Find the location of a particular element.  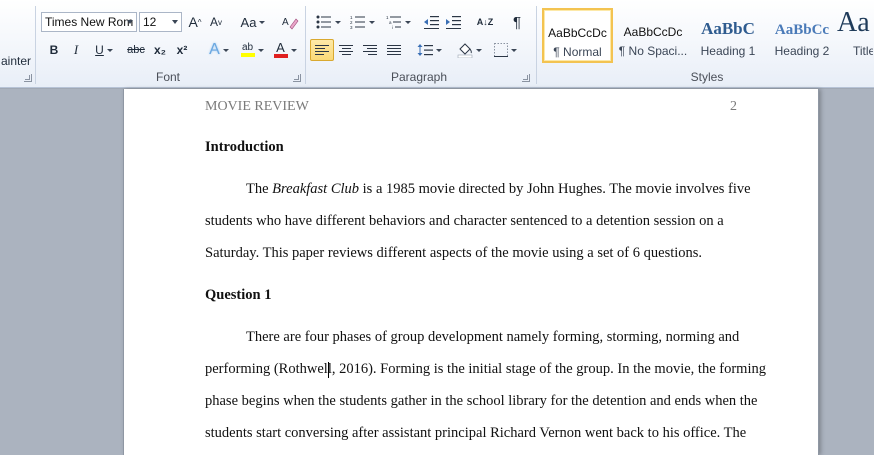

change-case-icon: Aa is located at coordinates (248, 22).